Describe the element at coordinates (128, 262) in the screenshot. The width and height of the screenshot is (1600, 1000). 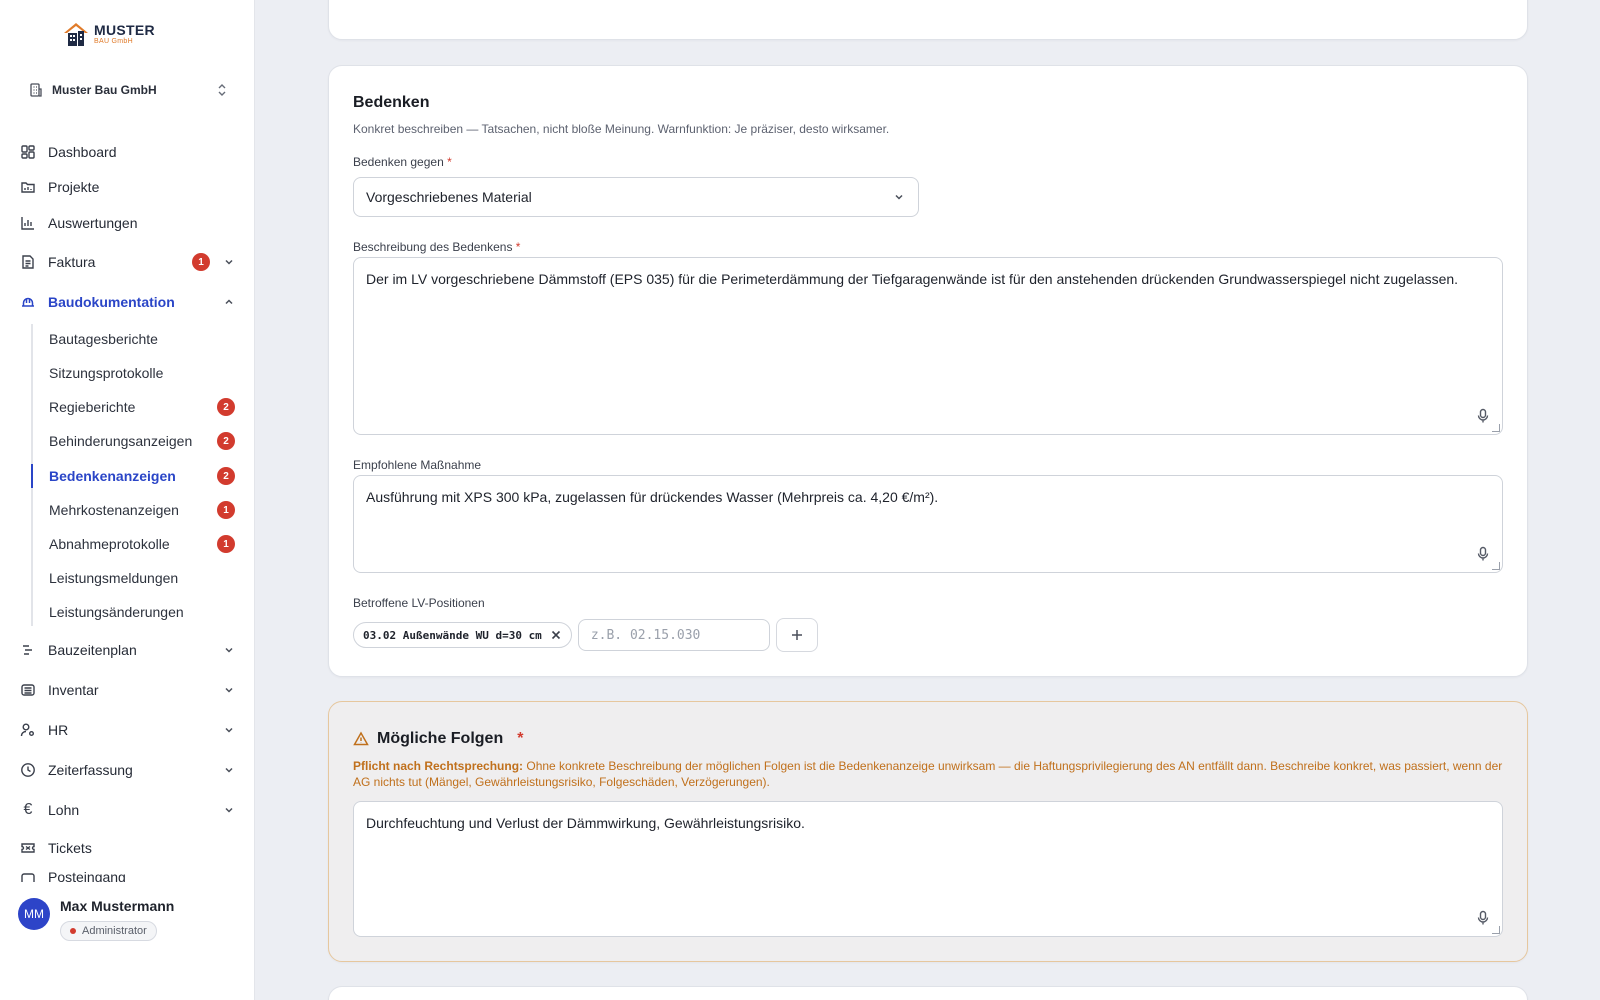
I see `nav-item-faktura: Faktura 1` at that location.